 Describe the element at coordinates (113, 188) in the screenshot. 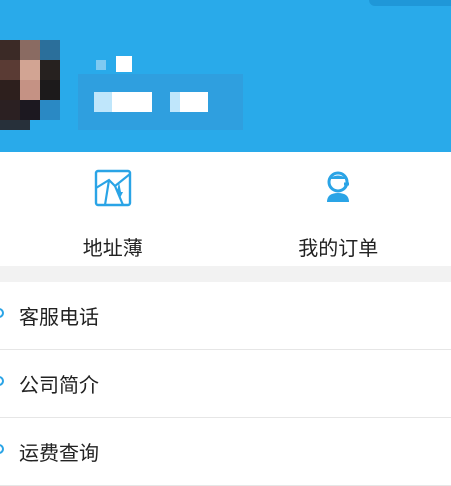

I see `address-map-icon` at that location.